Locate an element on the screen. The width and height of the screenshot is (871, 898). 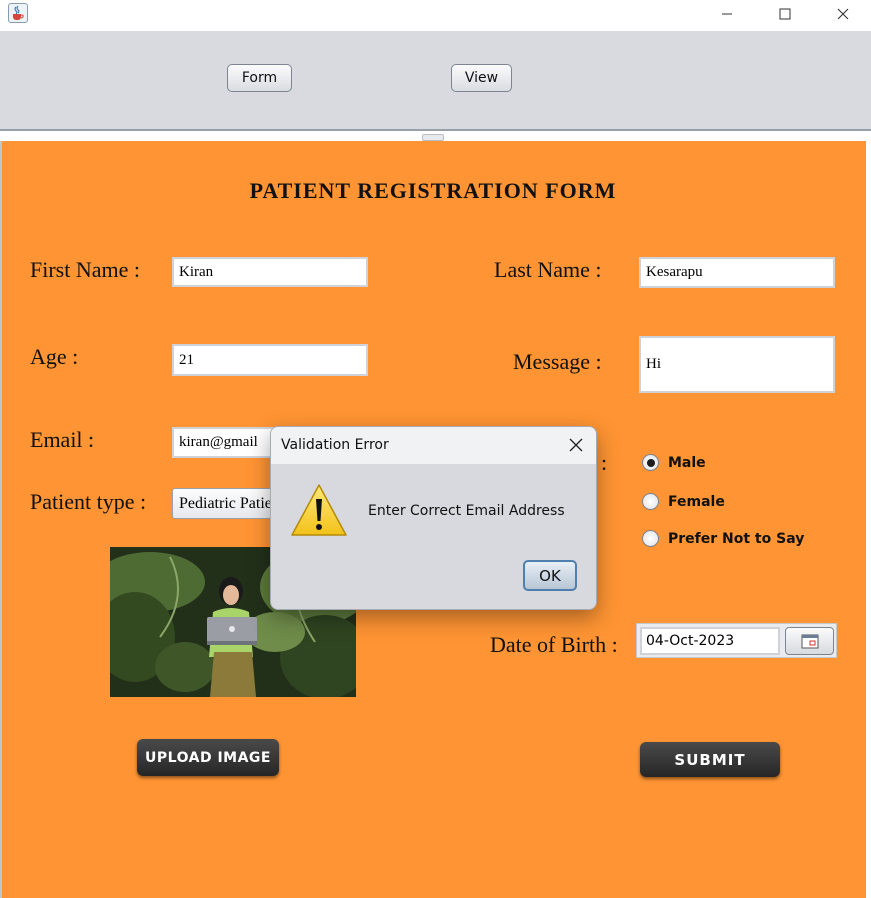
message-label: Message : is located at coordinates (557, 361).